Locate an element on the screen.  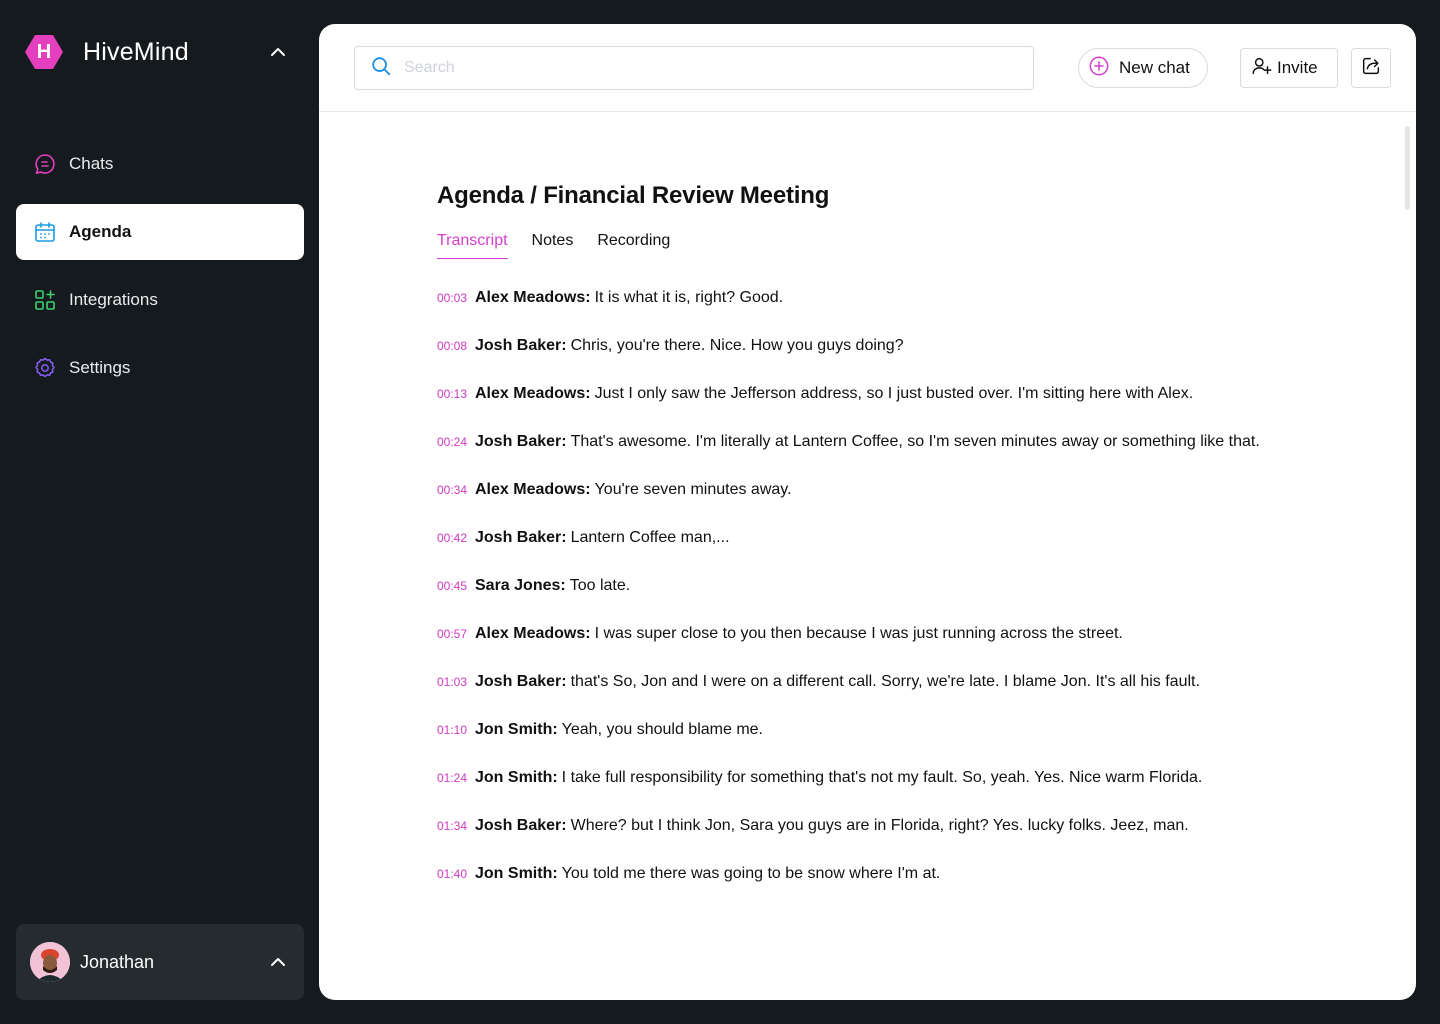
transcript-line: 00:45 Sara Jones: Too late. is located at coordinates (887, 601).